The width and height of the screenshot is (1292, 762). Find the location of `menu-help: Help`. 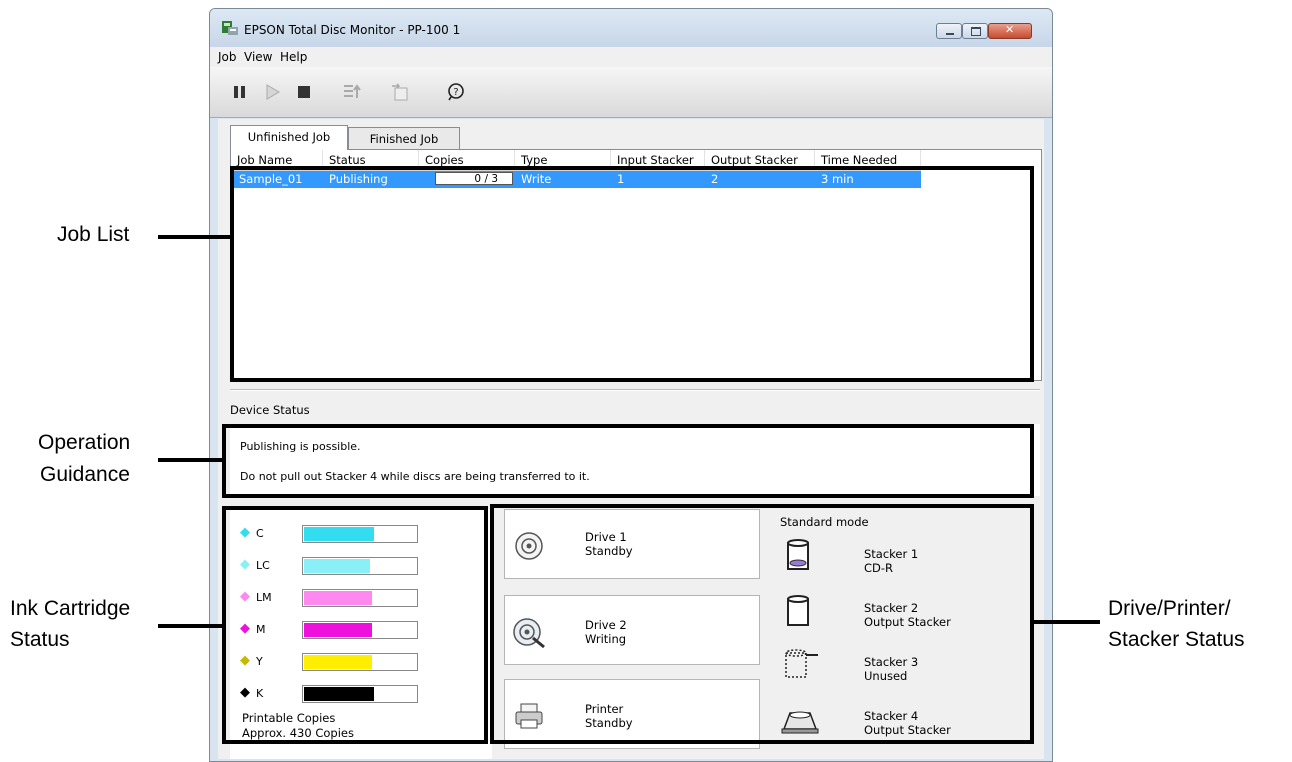

menu-help: Help is located at coordinates (293, 57).